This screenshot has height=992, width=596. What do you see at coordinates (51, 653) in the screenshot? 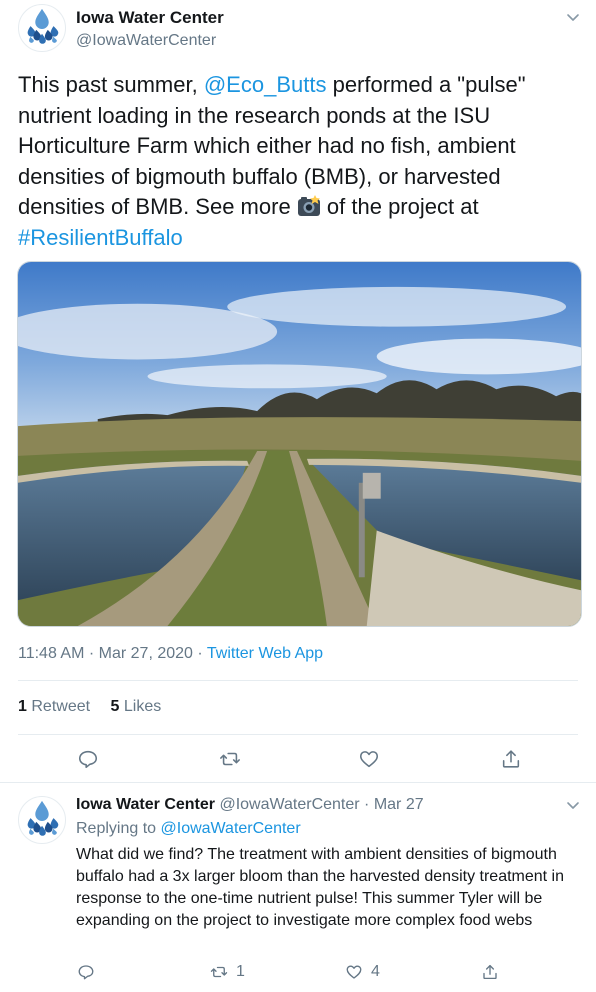
I see `tweet-time: 11:48 AM` at bounding box center [51, 653].